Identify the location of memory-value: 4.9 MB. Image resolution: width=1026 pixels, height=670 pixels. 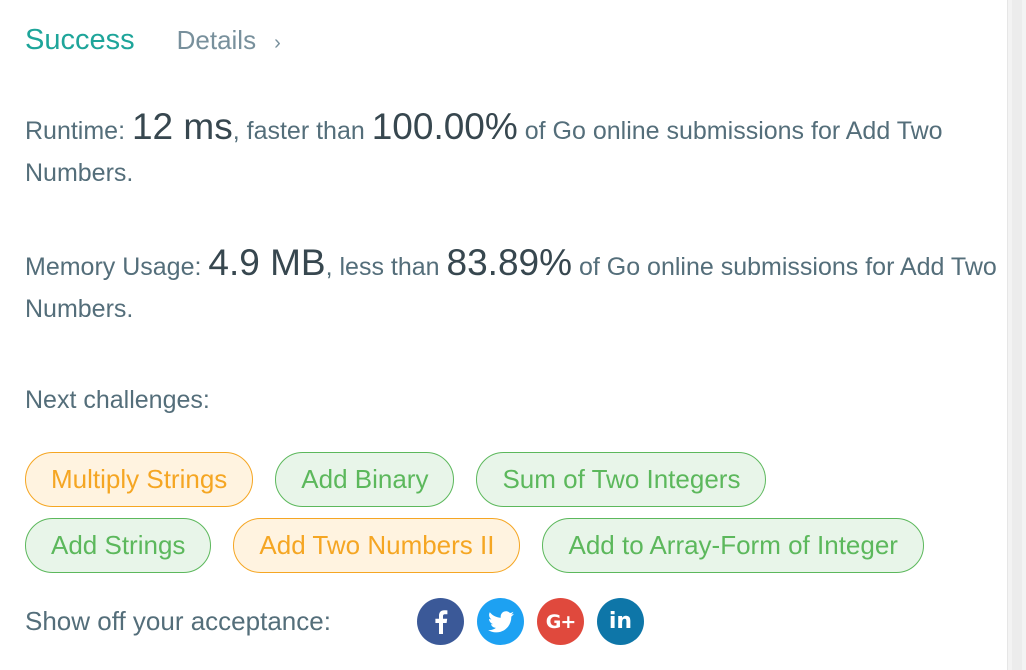
(267, 262).